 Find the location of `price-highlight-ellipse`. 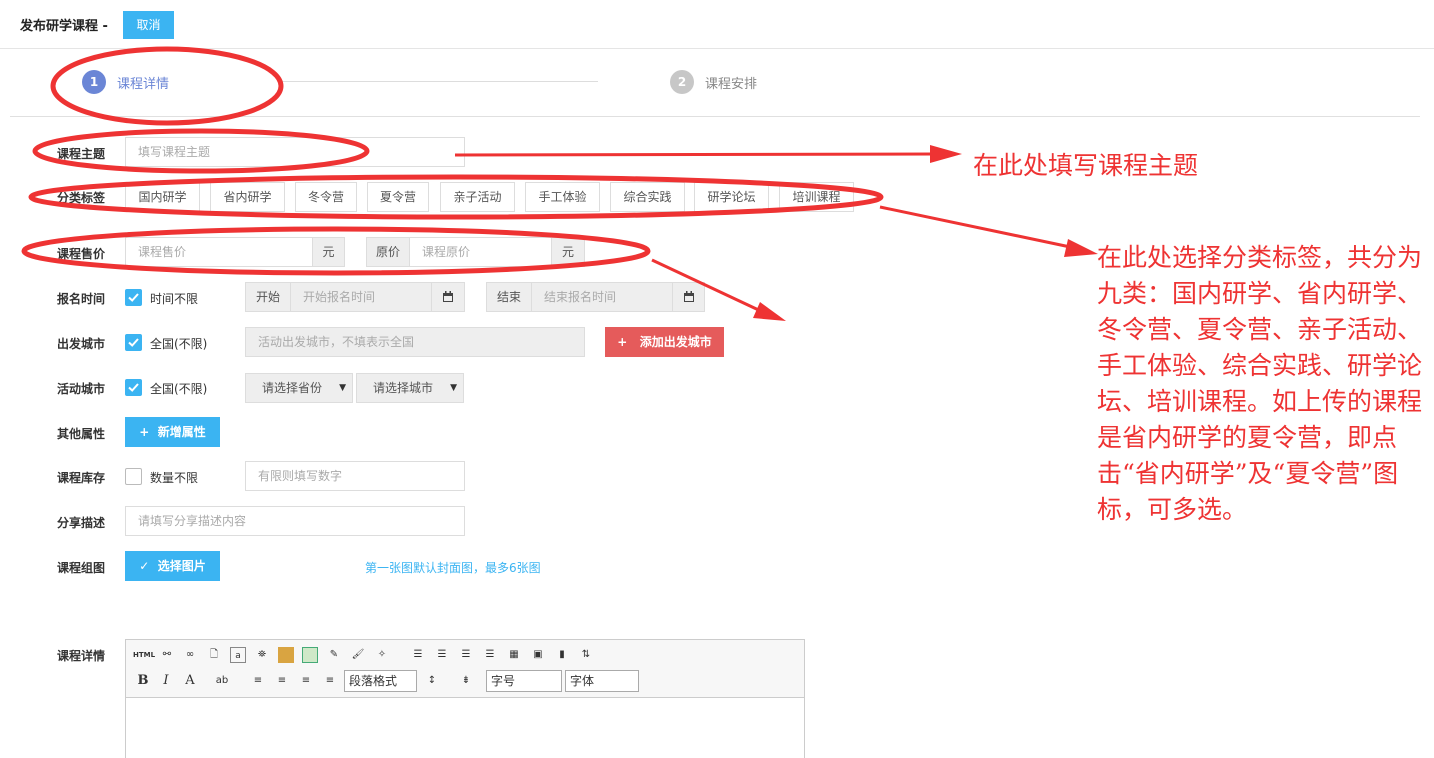

price-highlight-ellipse is located at coordinates (336, 251).